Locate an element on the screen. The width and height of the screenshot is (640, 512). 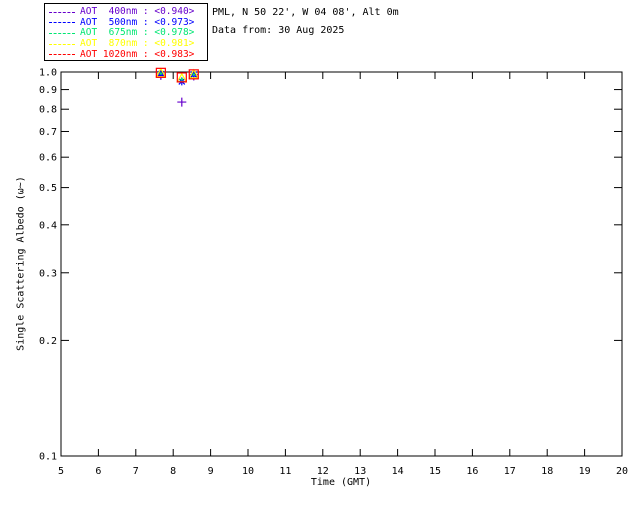
x-tick-label: 9 is located at coordinates (211, 471).